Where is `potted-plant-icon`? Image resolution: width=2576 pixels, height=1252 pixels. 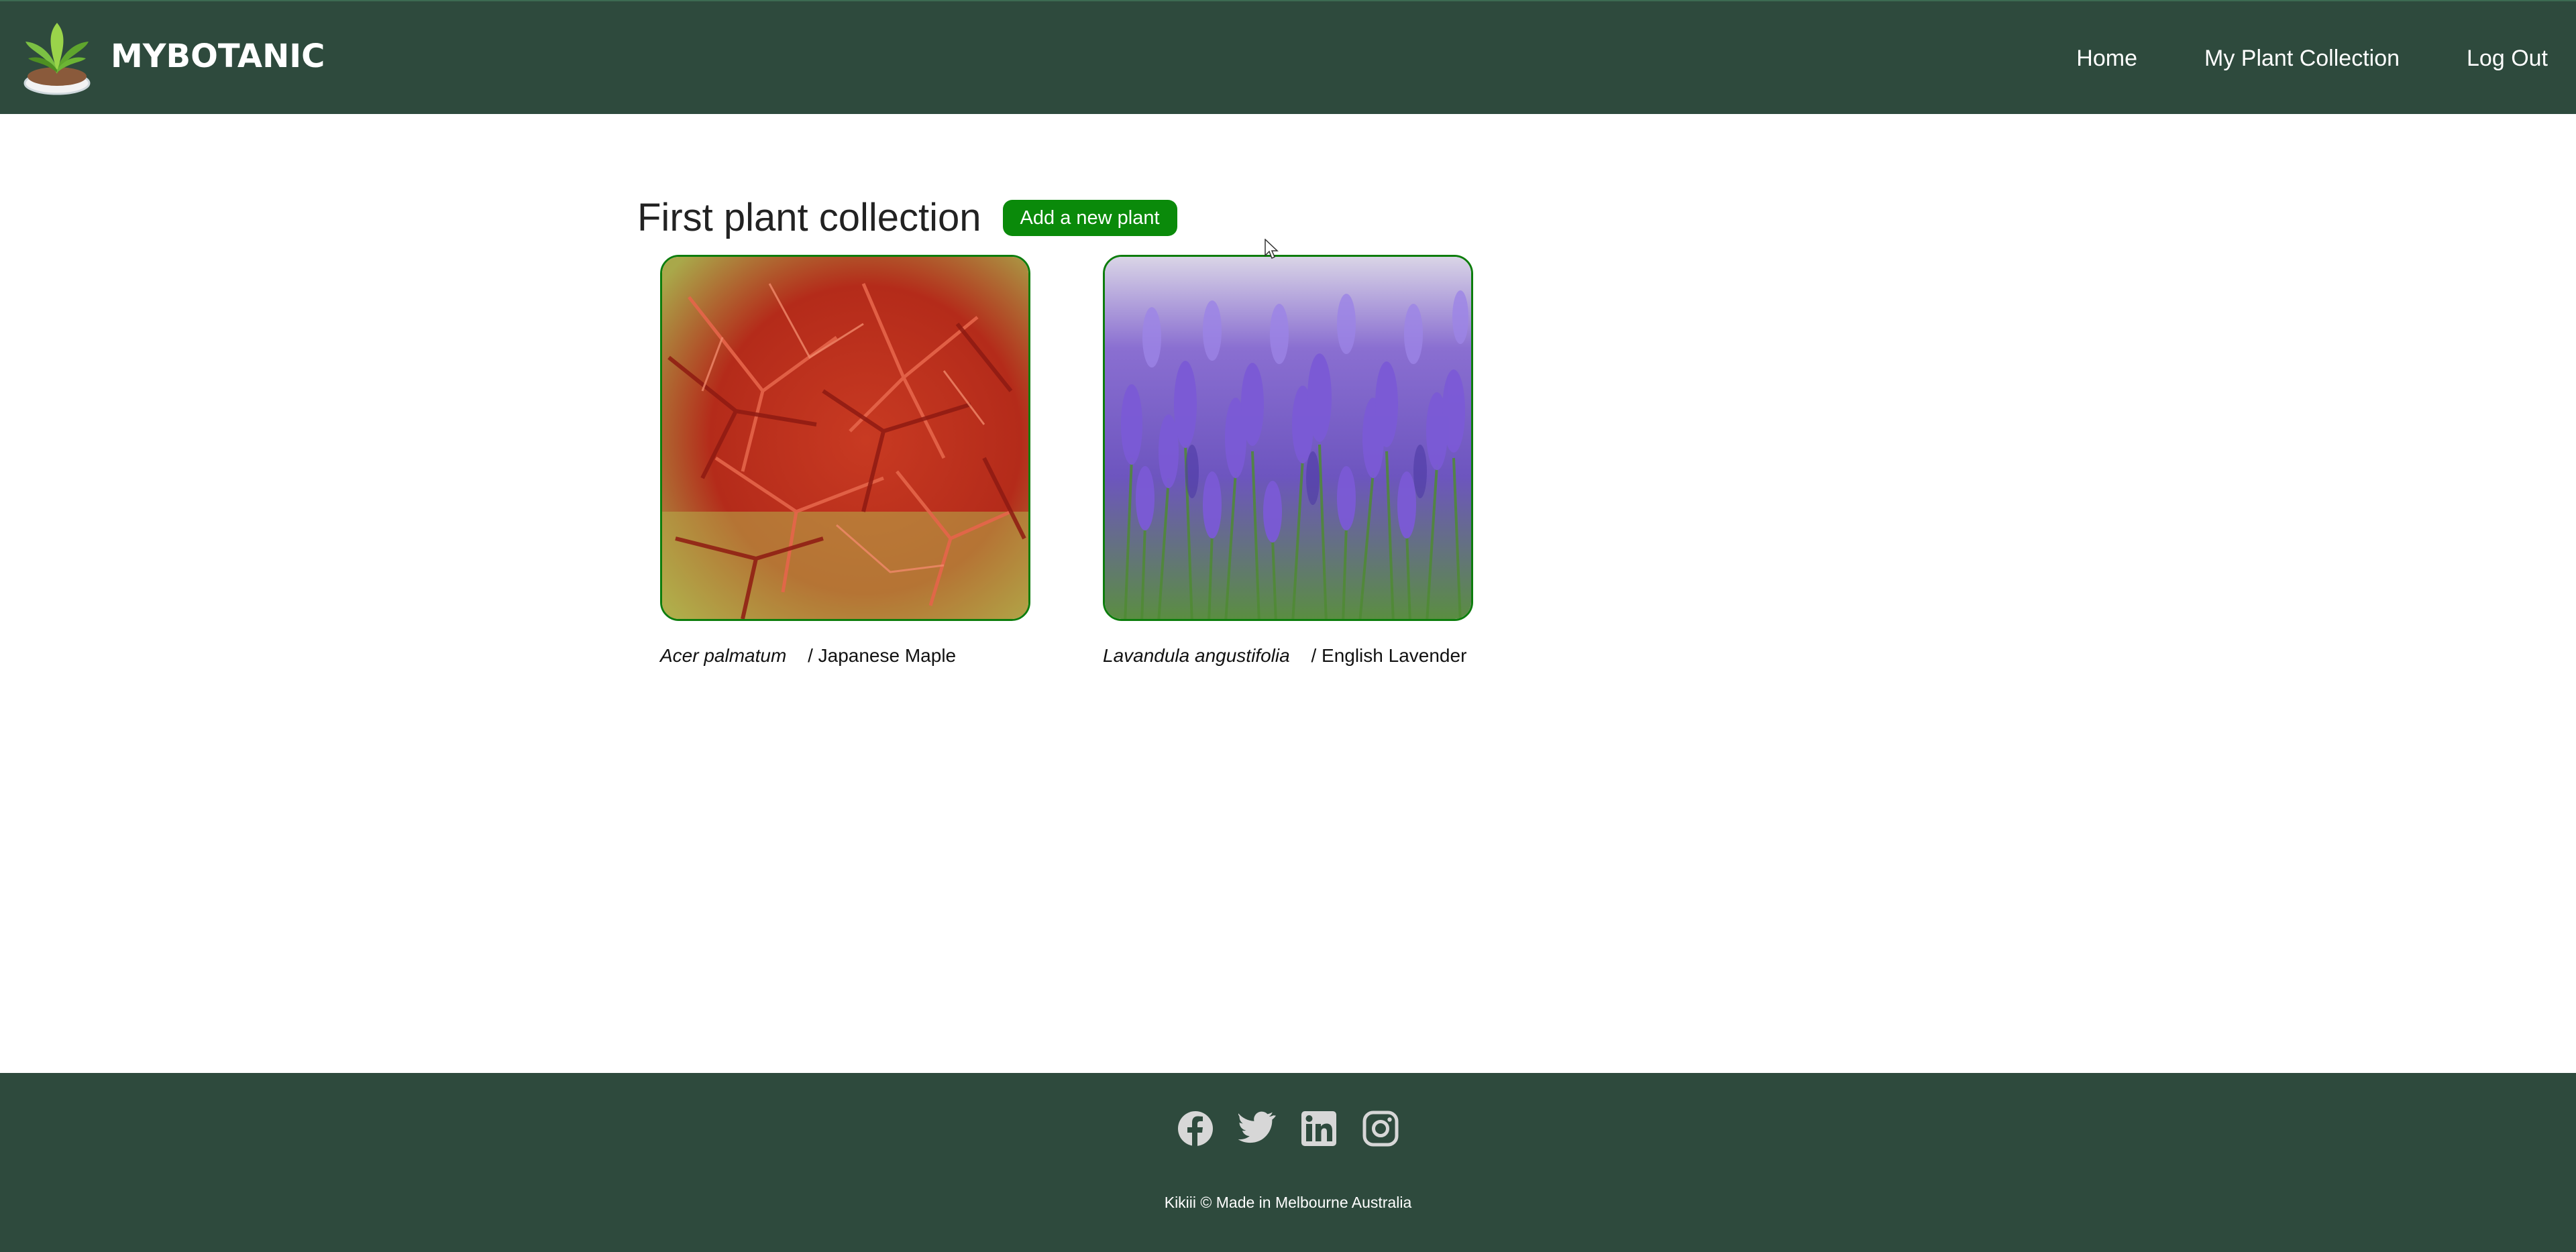 potted-plant-icon is located at coordinates (57, 60).